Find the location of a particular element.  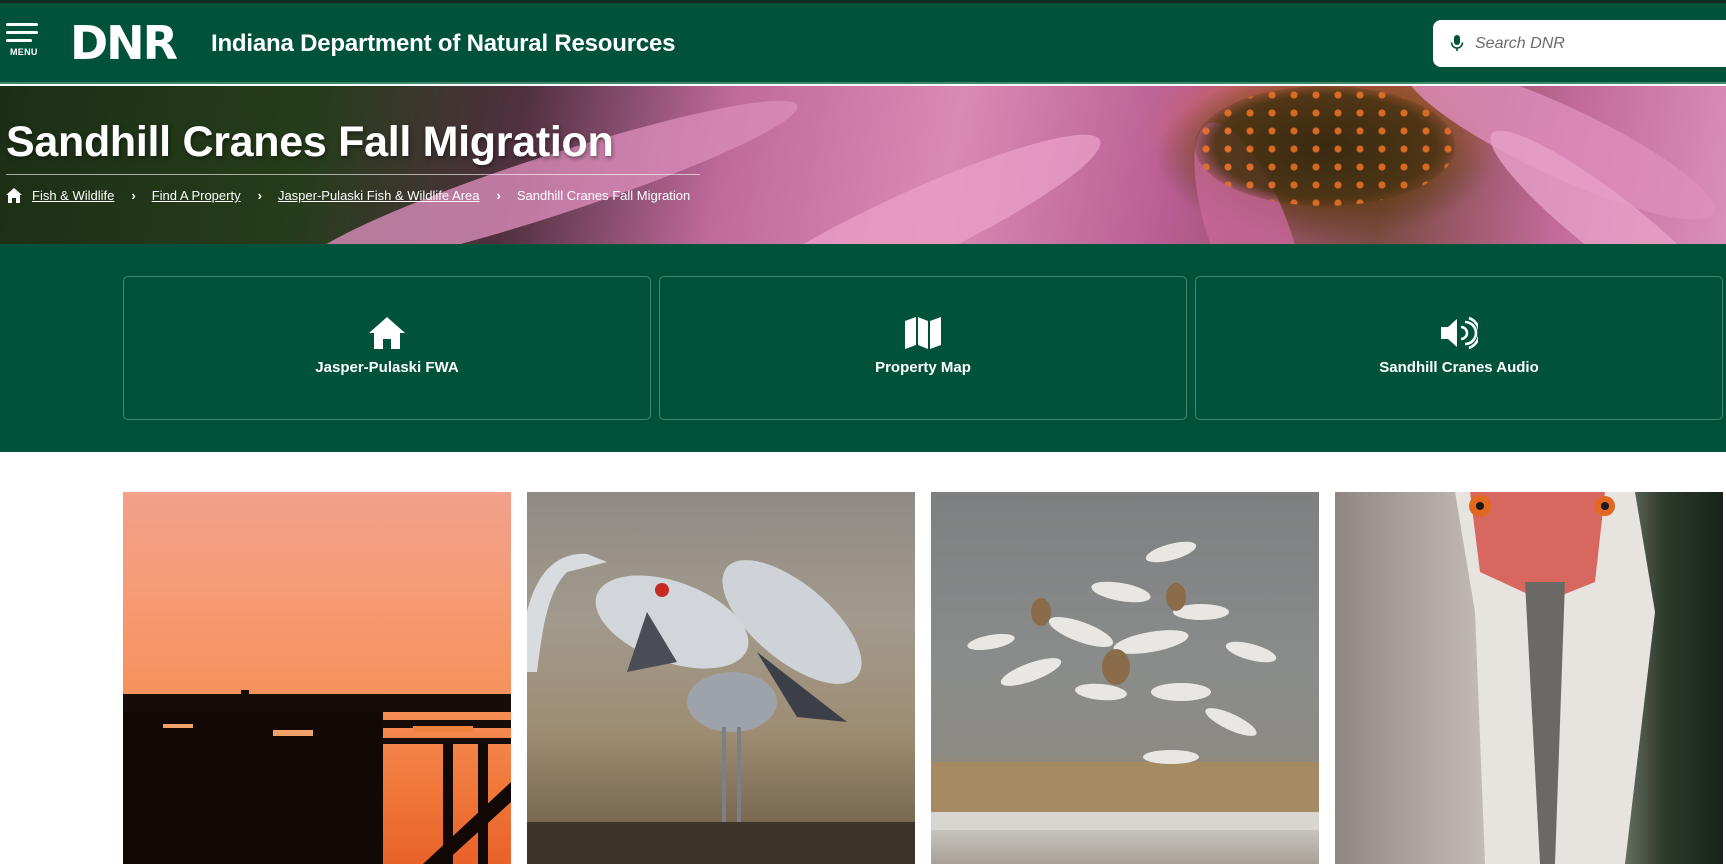

map-icon is located at coordinates (923, 333).